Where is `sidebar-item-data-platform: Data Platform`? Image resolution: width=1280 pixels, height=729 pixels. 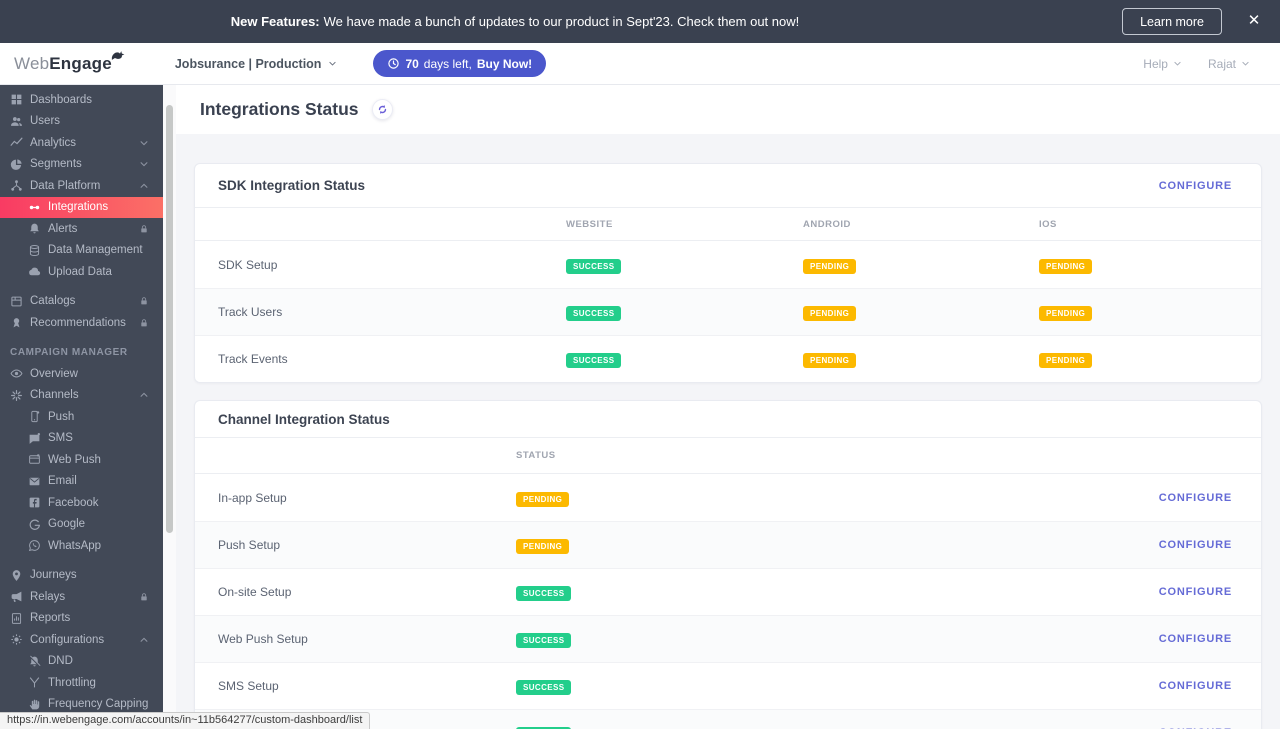 sidebar-item-data-platform: Data Platform is located at coordinates (81, 186).